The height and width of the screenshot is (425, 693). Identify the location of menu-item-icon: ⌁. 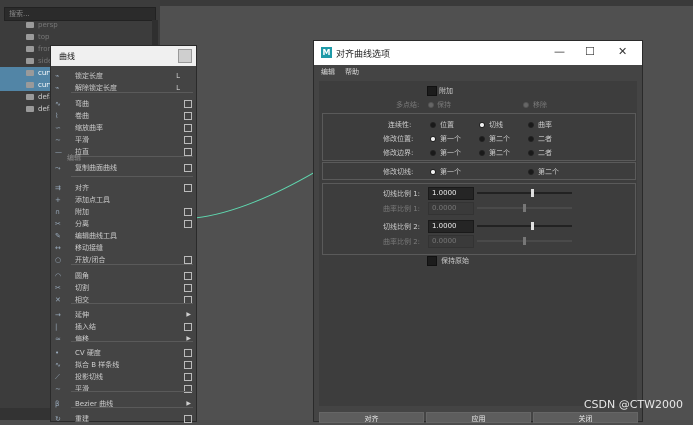
(57, 76).